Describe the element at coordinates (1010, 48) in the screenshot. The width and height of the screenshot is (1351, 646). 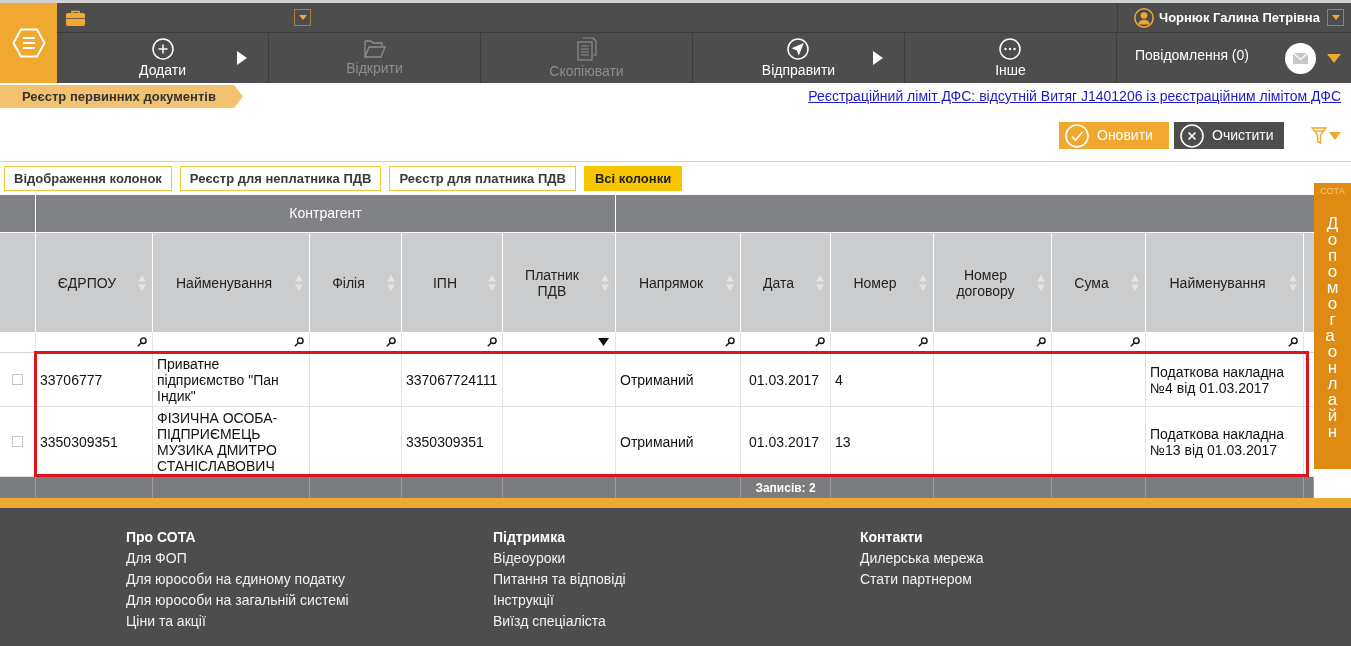
I see `ellipsis-circle-icon` at that location.